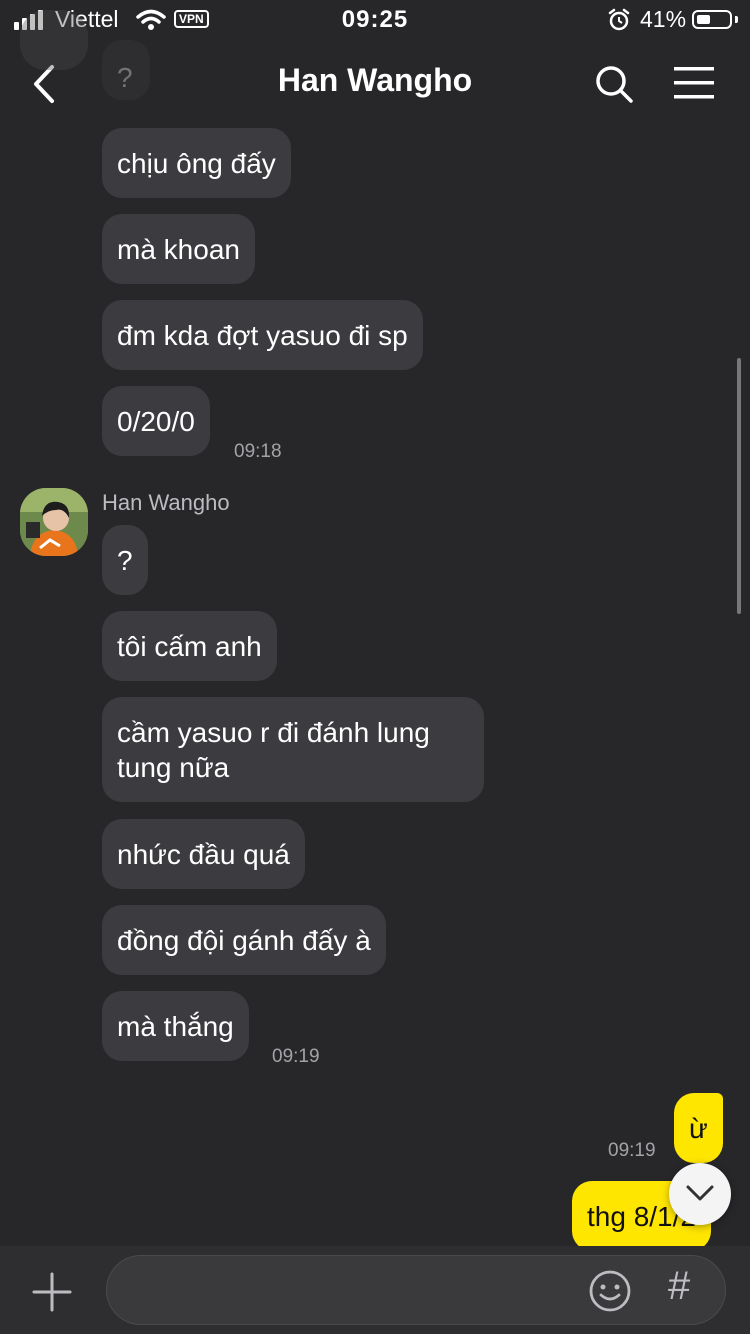 Image resolution: width=750 pixels, height=1334 pixels. I want to click on message-bubble: nhức đầu quá, so click(203, 854).